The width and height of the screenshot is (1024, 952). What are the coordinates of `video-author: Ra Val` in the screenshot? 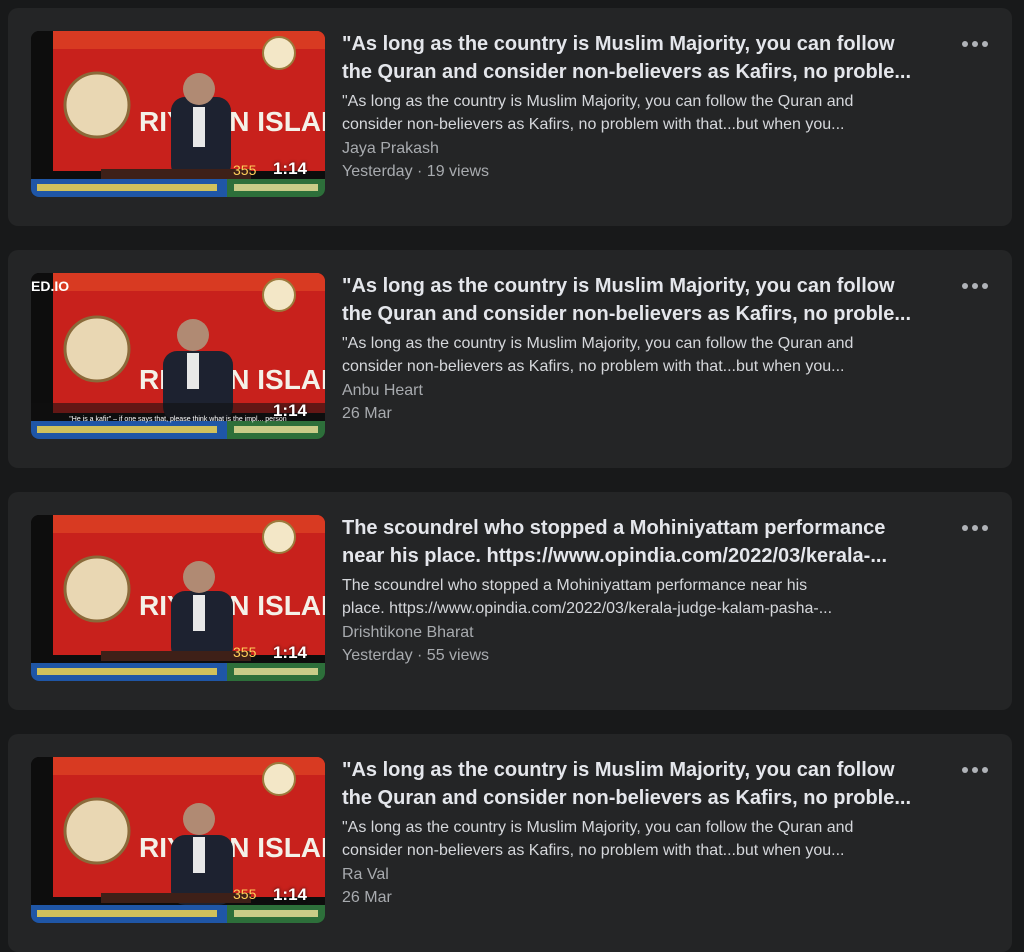 It's located at (647, 874).